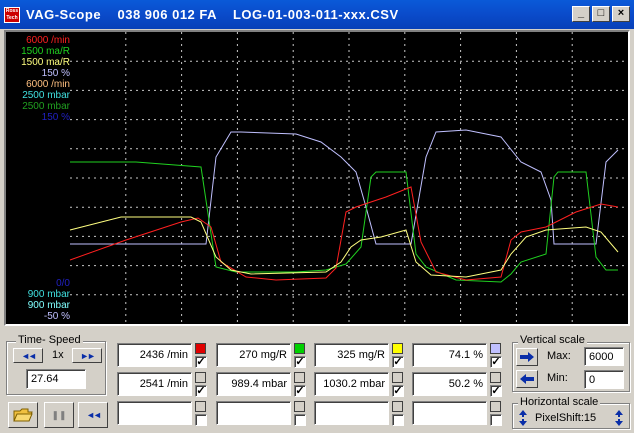 The image size is (634, 433). Describe the element at coordinates (604, 356) in the screenshot. I see `max-input: 6000` at that location.